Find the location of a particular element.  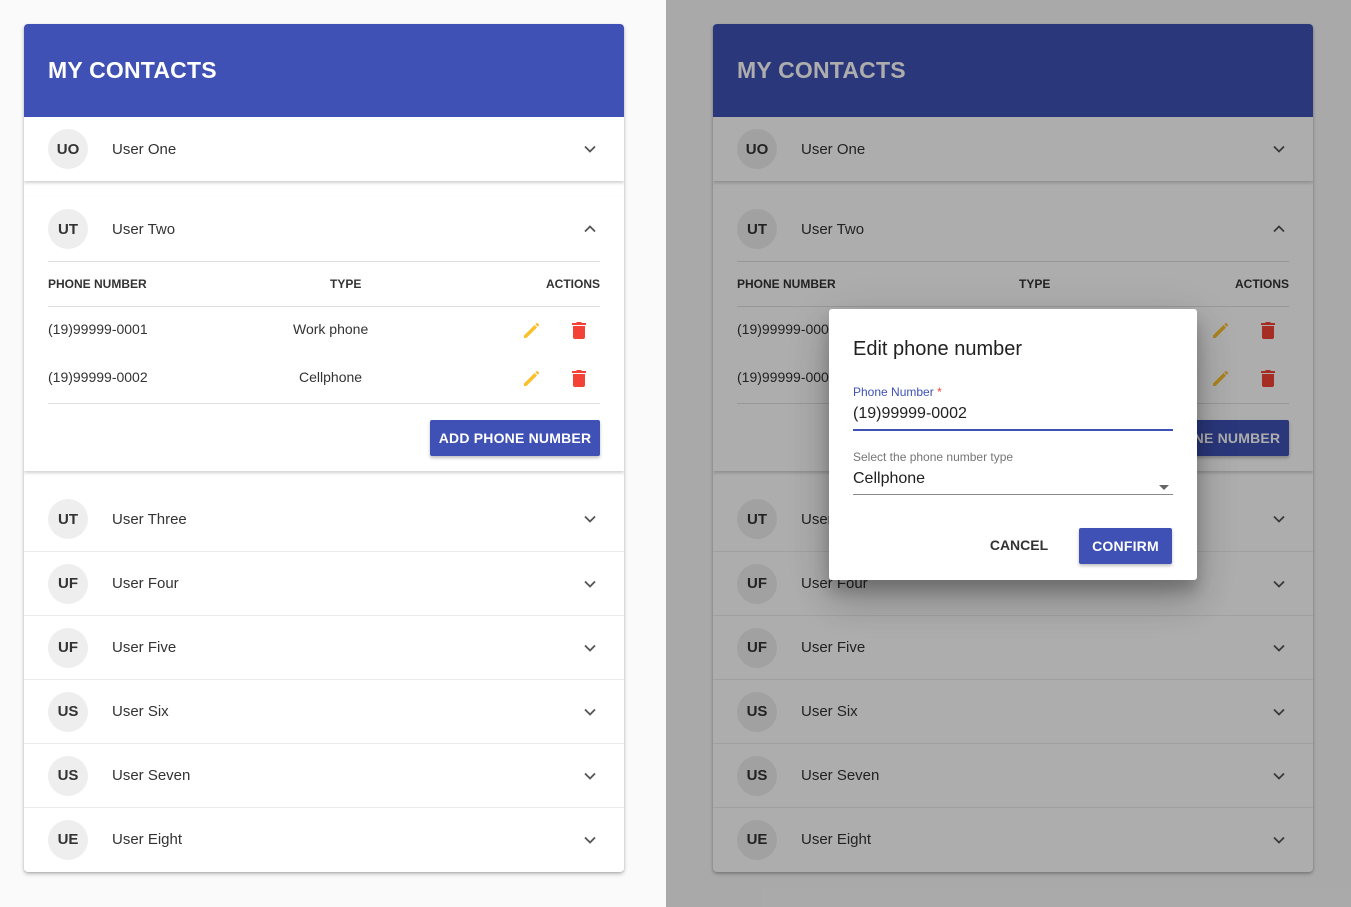

column-type: TYPE is located at coordinates (346, 284).